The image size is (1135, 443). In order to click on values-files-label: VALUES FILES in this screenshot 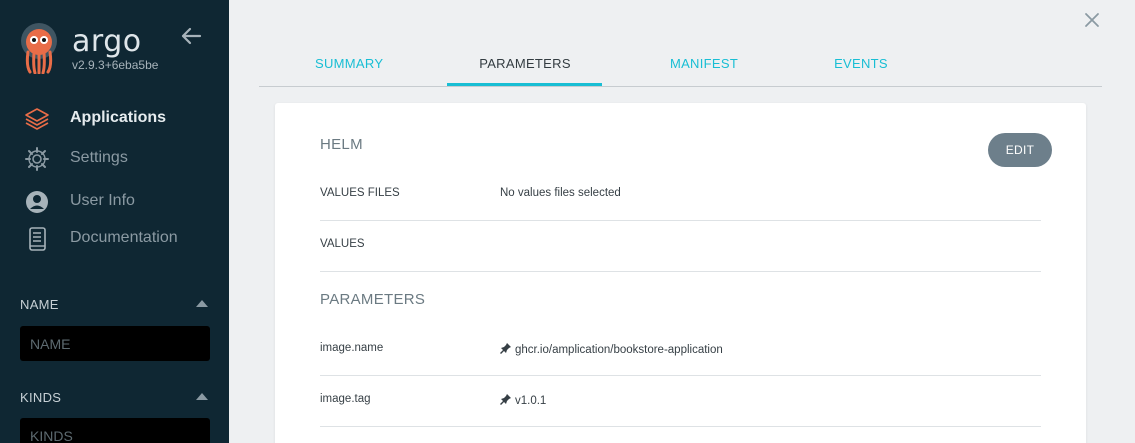, I will do `click(360, 193)`.